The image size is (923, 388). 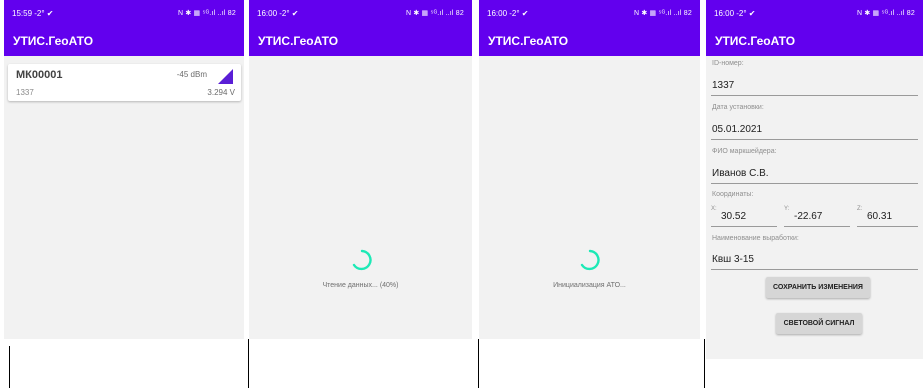 What do you see at coordinates (225, 76) in the screenshot?
I see `signal-strength-icon` at bounding box center [225, 76].